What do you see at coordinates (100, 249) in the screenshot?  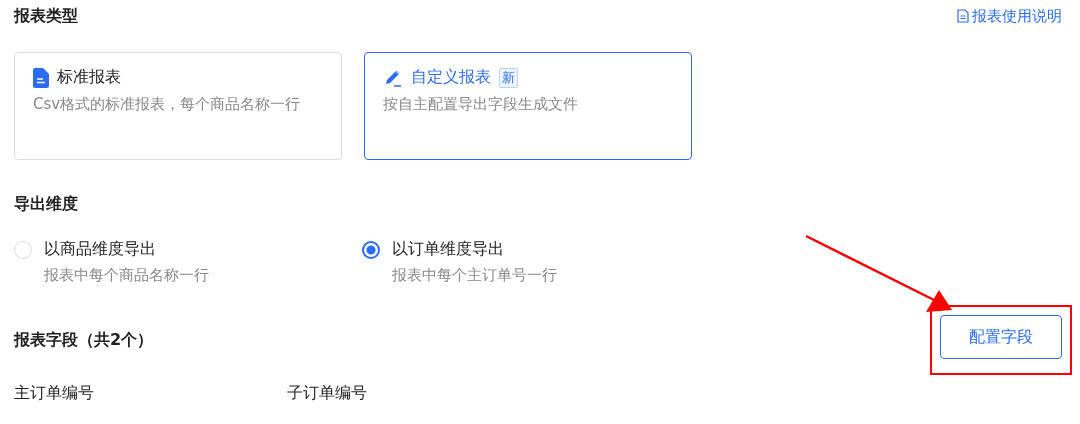 I see `radio-label: 以商品维度导出` at bounding box center [100, 249].